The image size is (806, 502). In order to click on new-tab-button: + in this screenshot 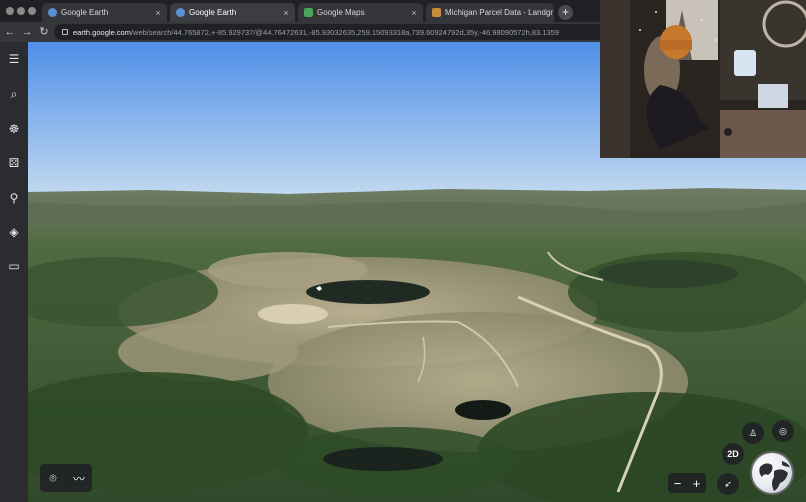, I will do `click(565, 12)`.